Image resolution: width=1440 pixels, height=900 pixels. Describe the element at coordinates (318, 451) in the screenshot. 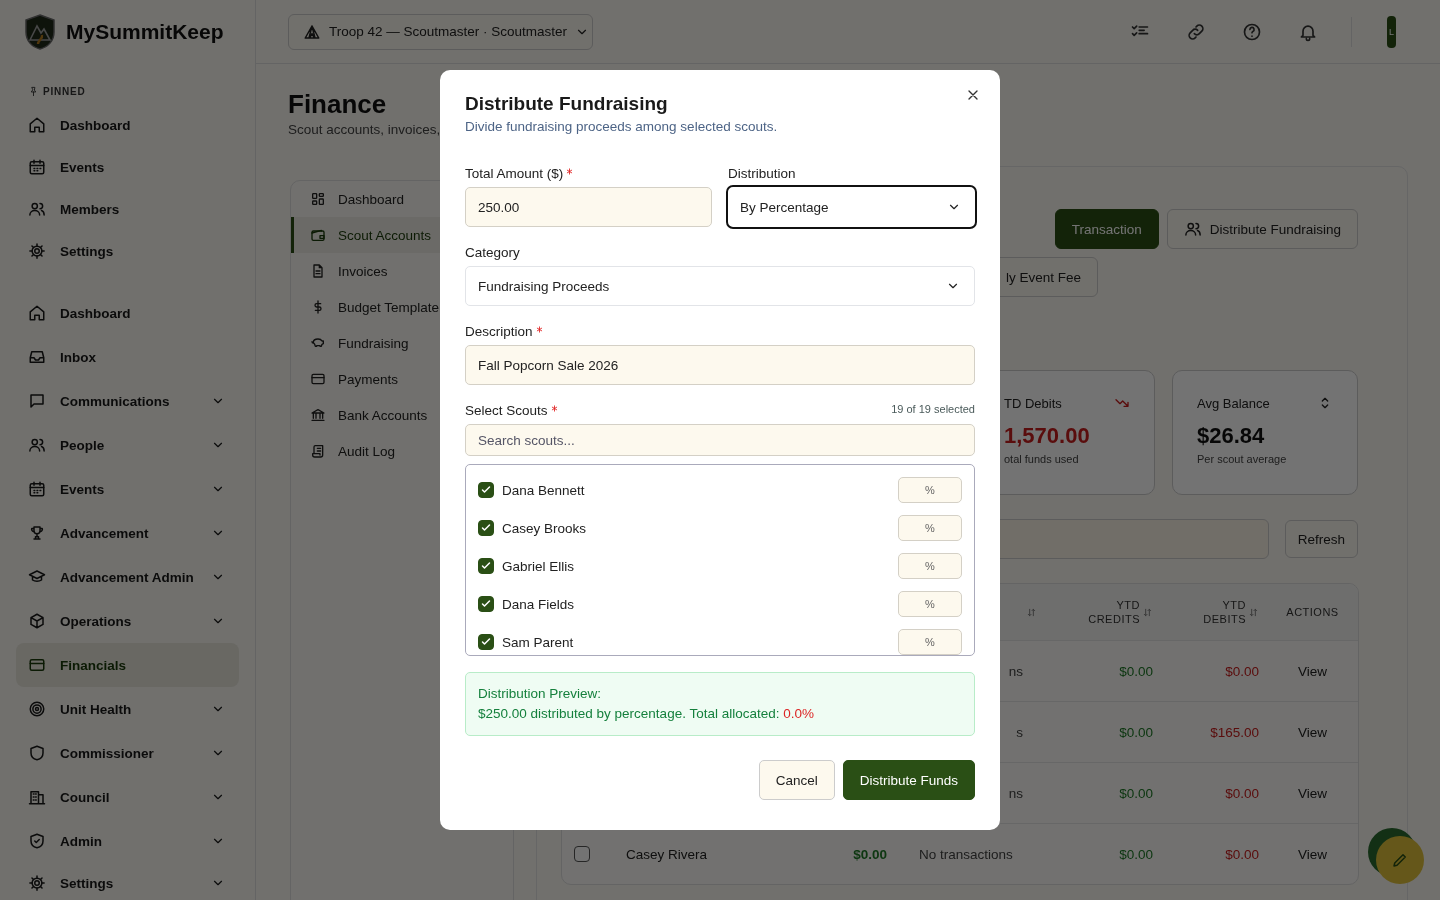

I see `scroll-icon` at that location.